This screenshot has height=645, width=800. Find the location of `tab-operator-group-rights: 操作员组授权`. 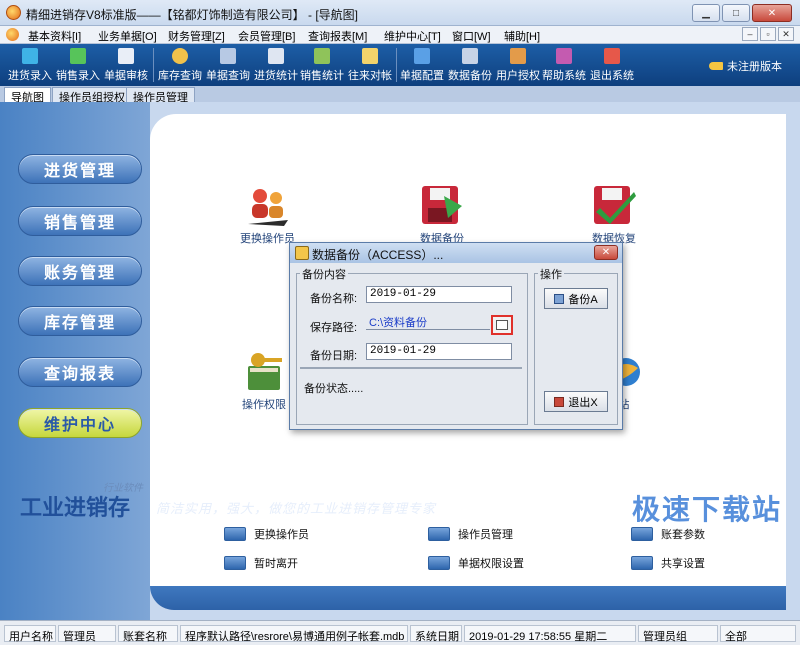

tab-operator-group-rights: 操作员组授权 is located at coordinates (92, 95).